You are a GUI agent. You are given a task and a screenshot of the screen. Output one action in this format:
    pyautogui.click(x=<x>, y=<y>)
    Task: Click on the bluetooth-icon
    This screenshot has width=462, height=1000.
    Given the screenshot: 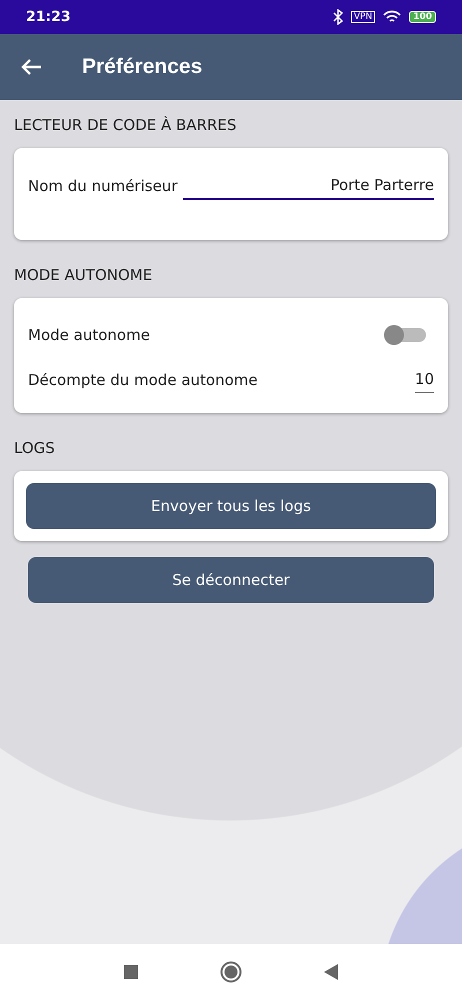 What is the action you would take?
    pyautogui.click(x=337, y=17)
    